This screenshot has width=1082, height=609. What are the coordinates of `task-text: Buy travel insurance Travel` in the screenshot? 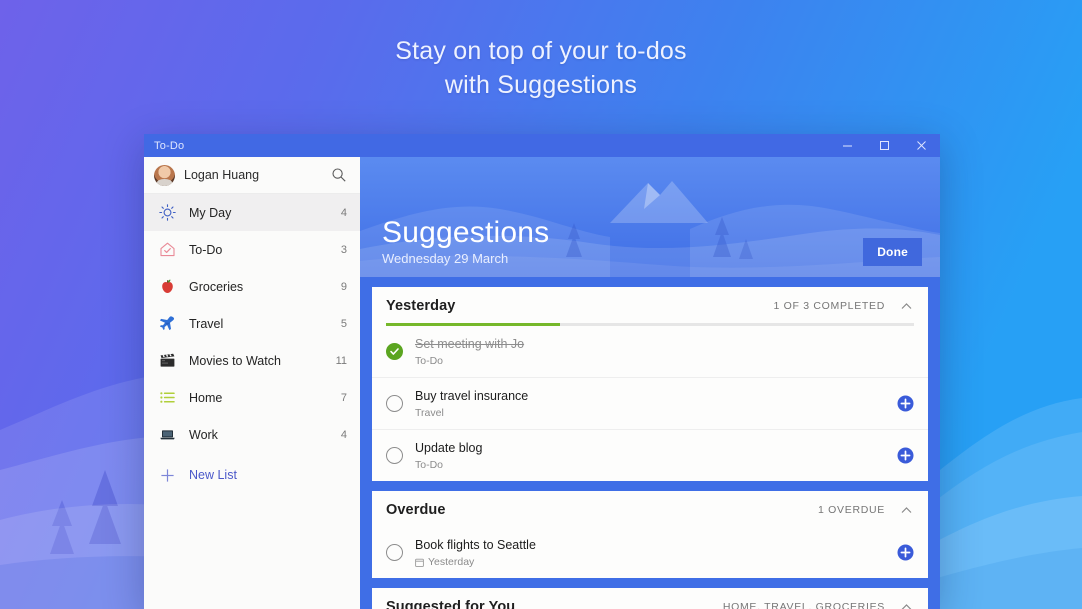 It's located at (656, 403).